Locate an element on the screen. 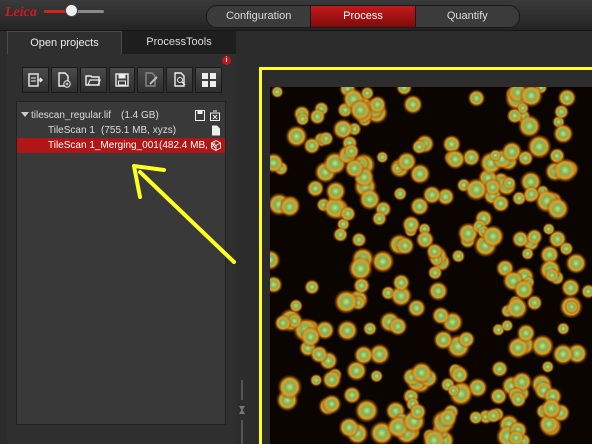 The image size is (592, 444). annotation-arrow is located at coordinates (184, 214).